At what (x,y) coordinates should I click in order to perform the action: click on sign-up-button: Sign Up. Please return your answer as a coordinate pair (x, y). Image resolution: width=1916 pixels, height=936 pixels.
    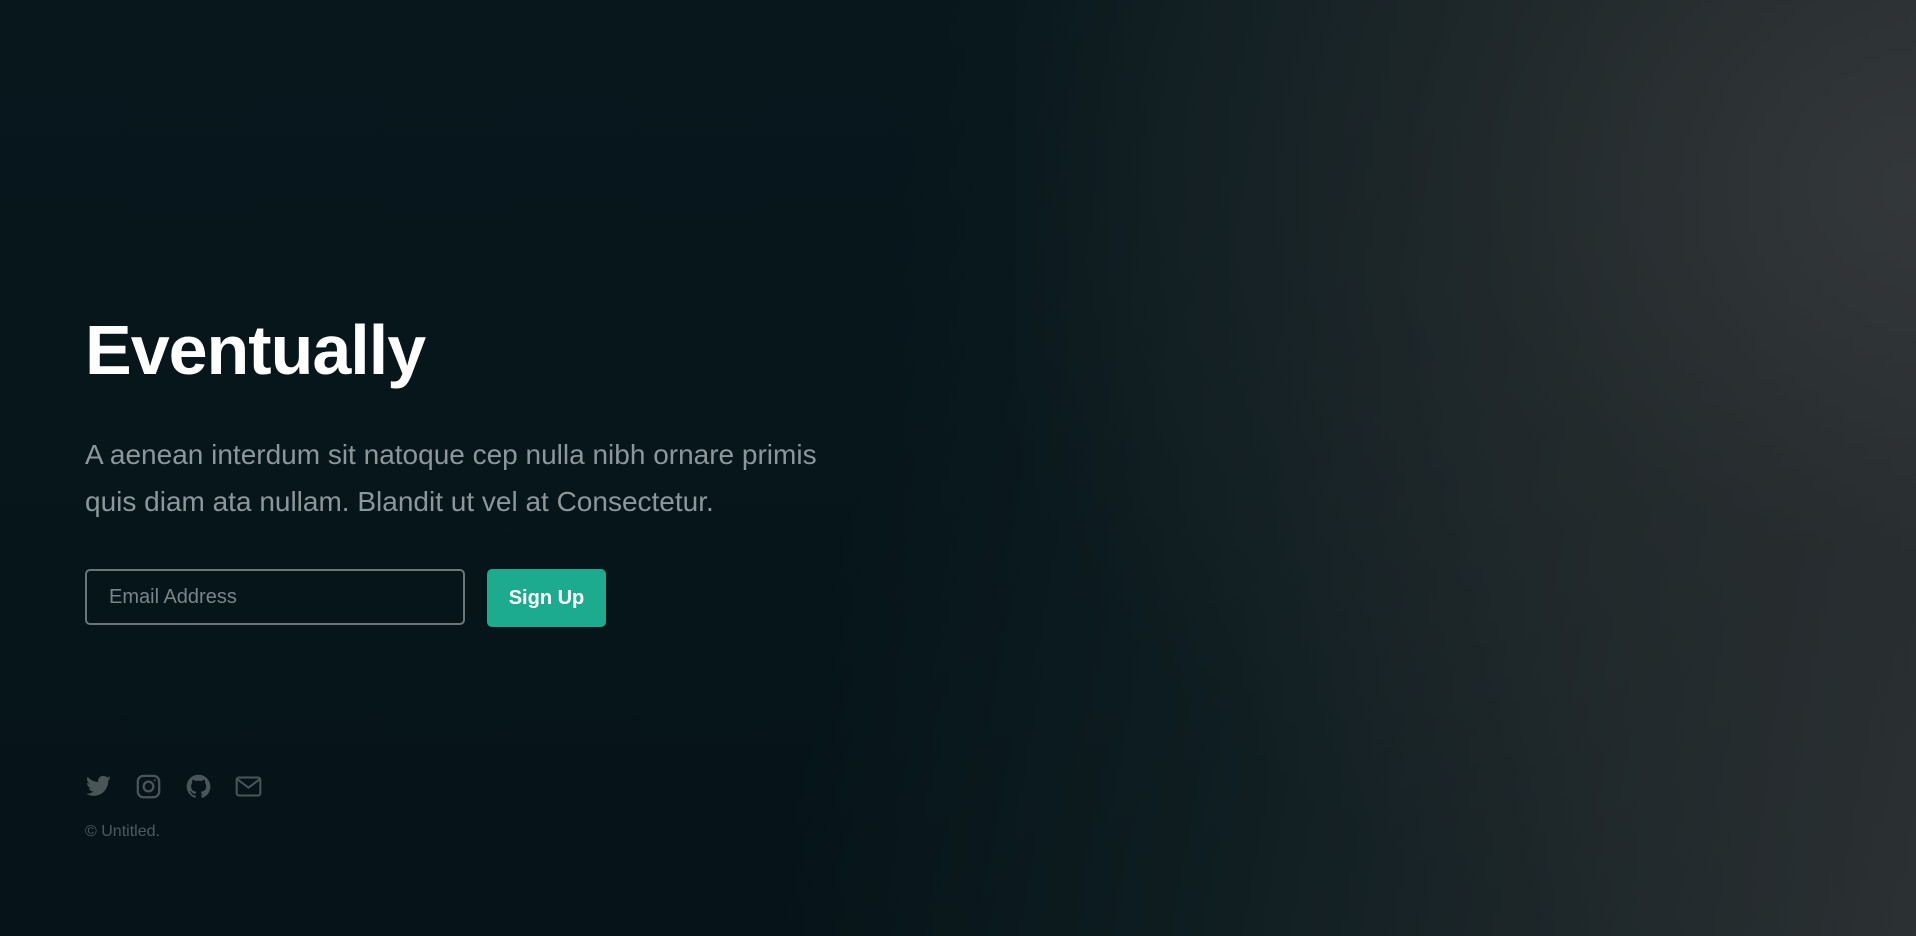
    Looking at the image, I should click on (546, 598).